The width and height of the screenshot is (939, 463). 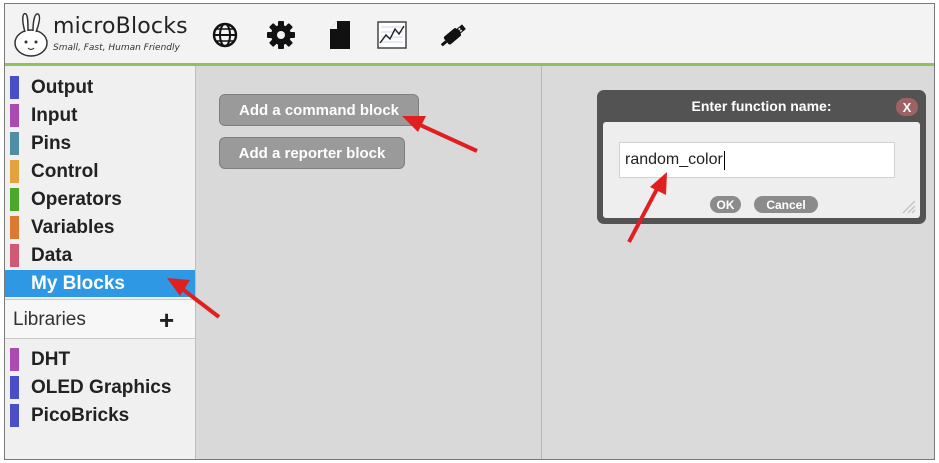 I want to click on library-label: OLED Graphics, so click(x=101, y=387).